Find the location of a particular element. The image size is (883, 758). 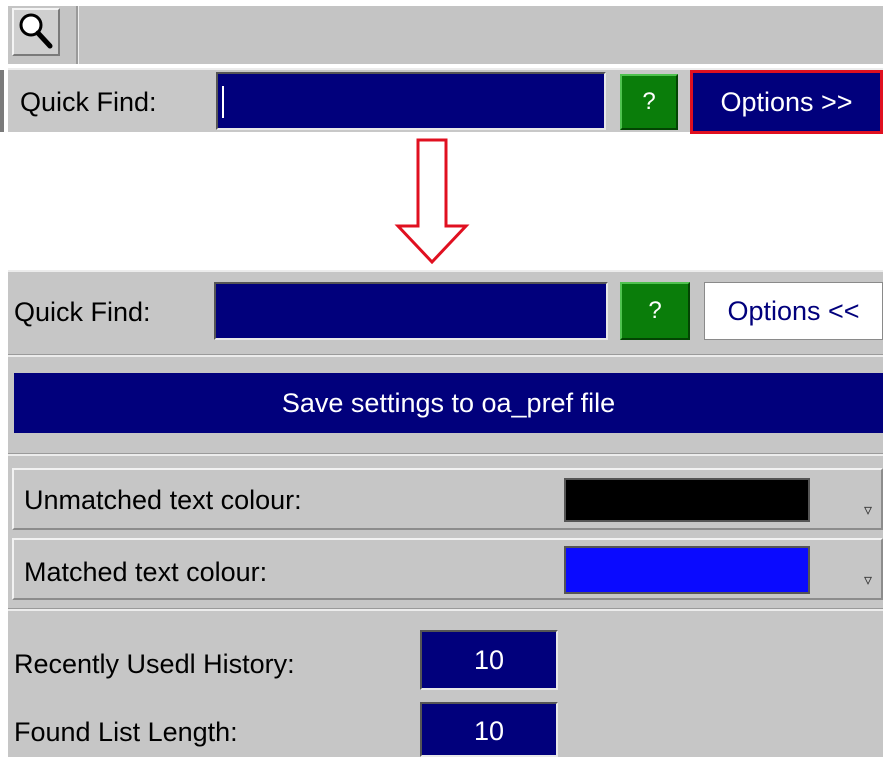

save-settings-button: Save settings to oa_pref file is located at coordinates (448, 403).